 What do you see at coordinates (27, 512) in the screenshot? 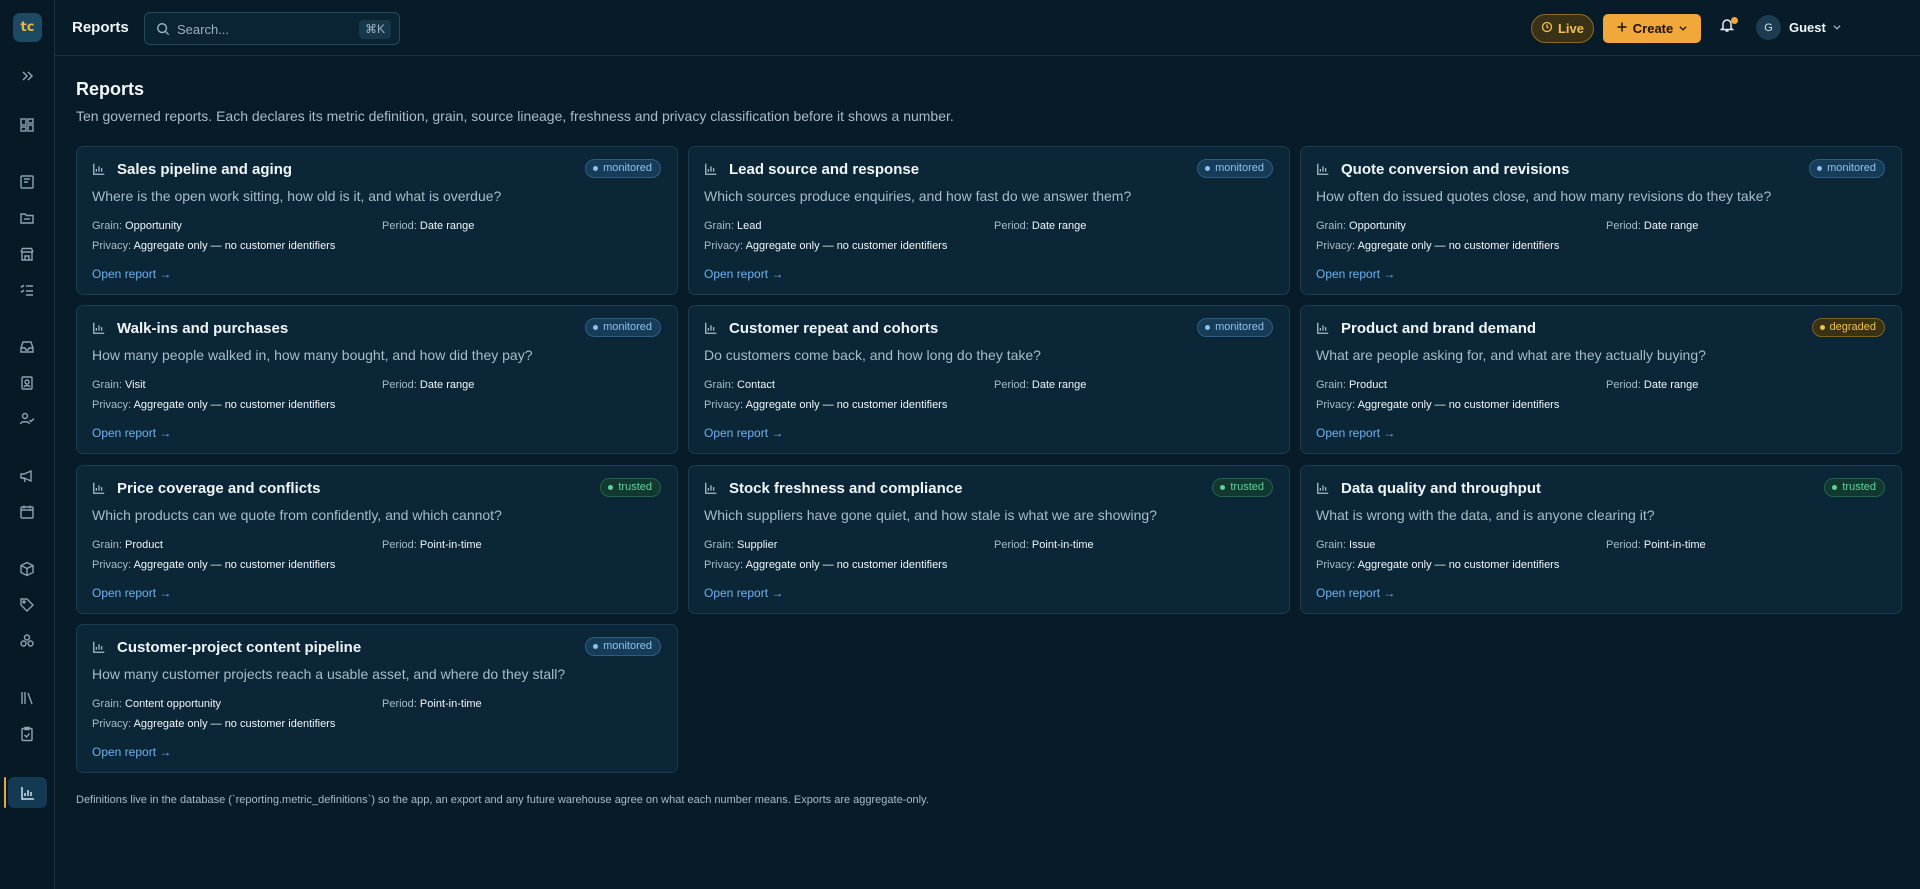
I see `calendar-icon` at bounding box center [27, 512].